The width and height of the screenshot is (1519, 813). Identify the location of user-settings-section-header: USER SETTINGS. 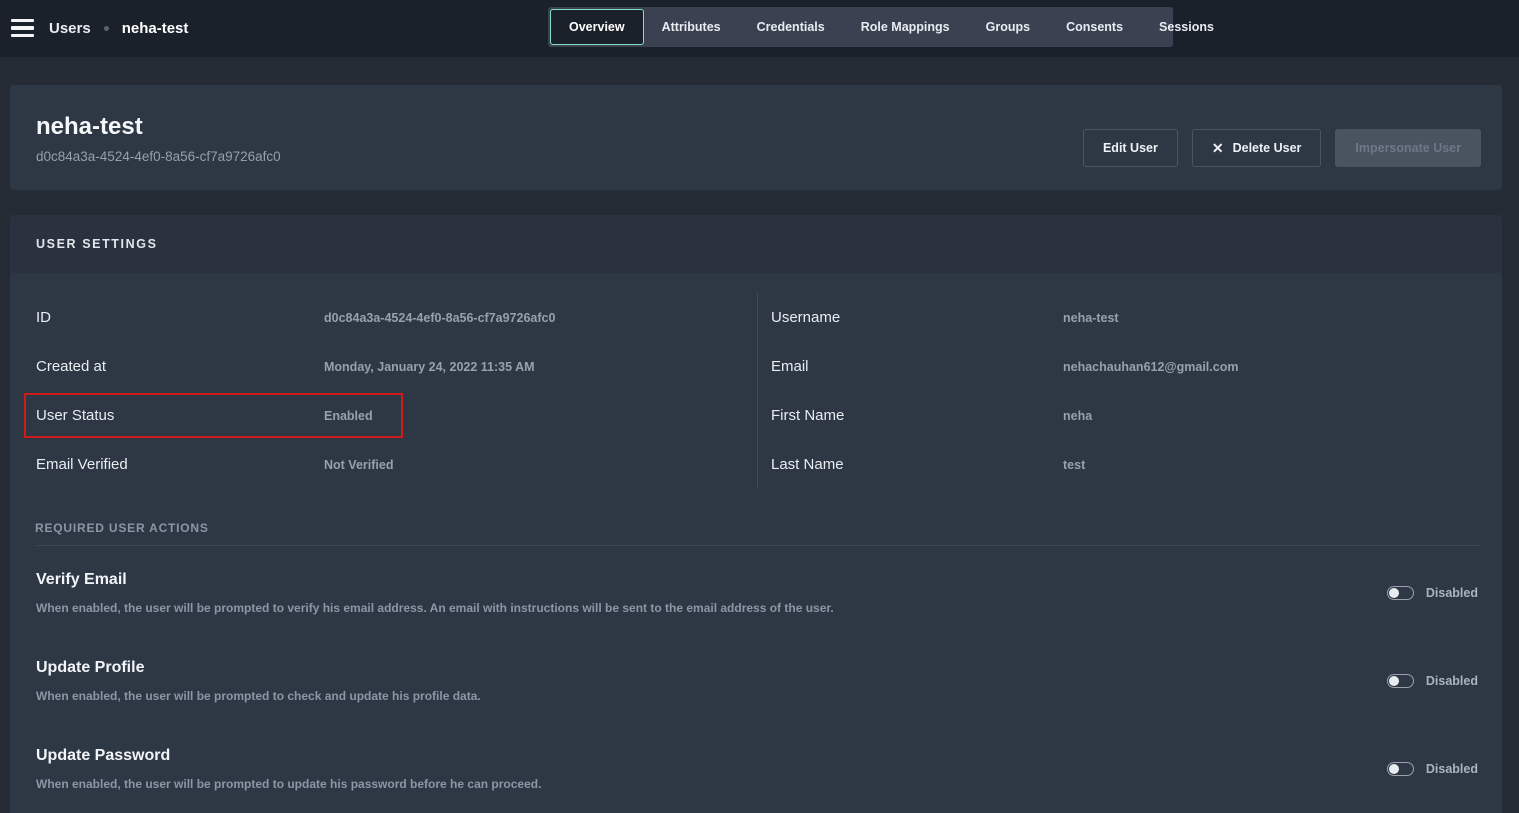
(756, 244).